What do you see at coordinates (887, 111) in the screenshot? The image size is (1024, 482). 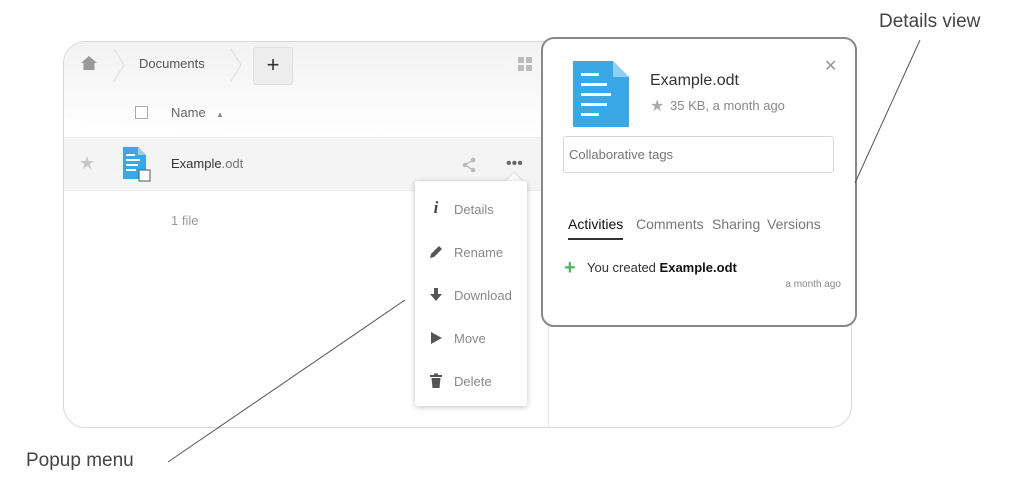 I see `details-callout-line` at bounding box center [887, 111].